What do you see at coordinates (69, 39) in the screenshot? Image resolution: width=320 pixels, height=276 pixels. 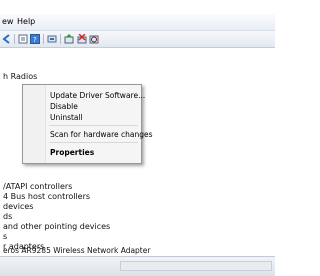 I see `update-driver-icon` at bounding box center [69, 39].